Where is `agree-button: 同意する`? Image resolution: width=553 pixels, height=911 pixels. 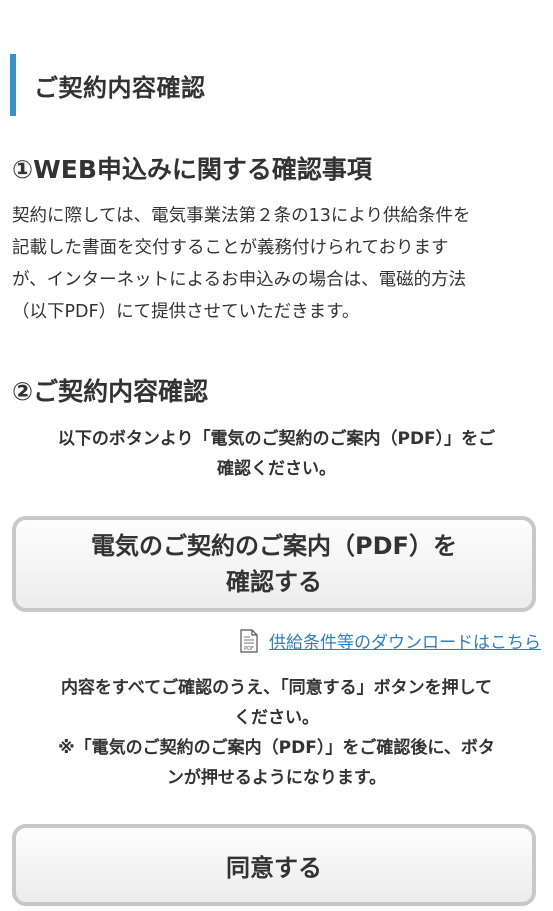
agree-button: 同意する is located at coordinates (274, 865).